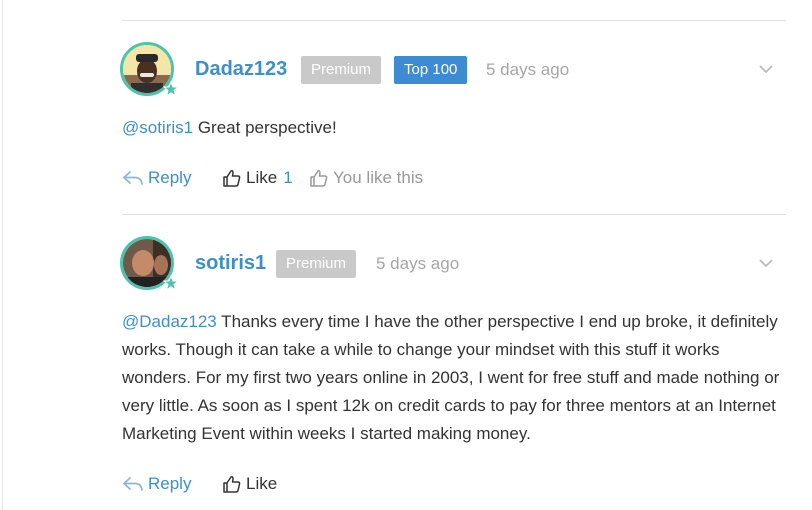  I want to click on comment-text: Great perspective!, so click(265, 127).